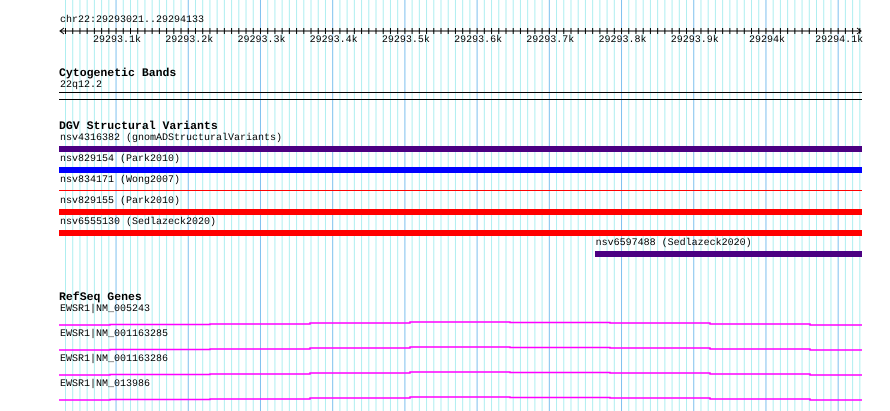 The height and width of the screenshot is (411, 890). What do you see at coordinates (694, 41) in the screenshot?
I see `tick-label: 29293.9k` at bounding box center [694, 41].